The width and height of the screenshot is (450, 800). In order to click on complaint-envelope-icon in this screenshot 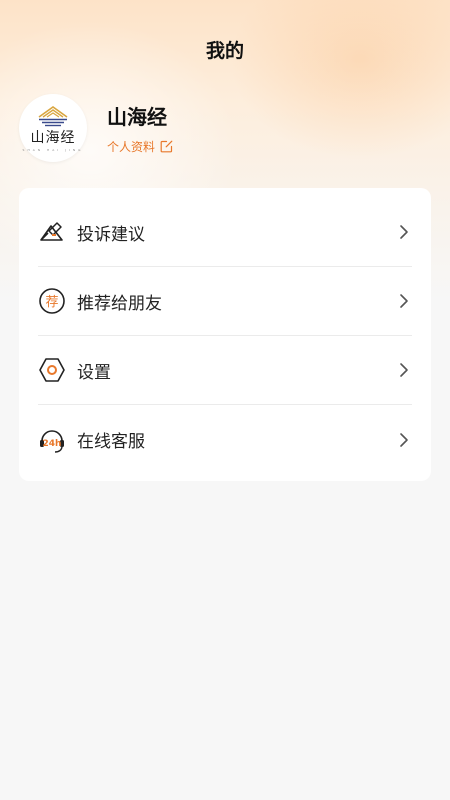, I will do `click(52, 232)`.